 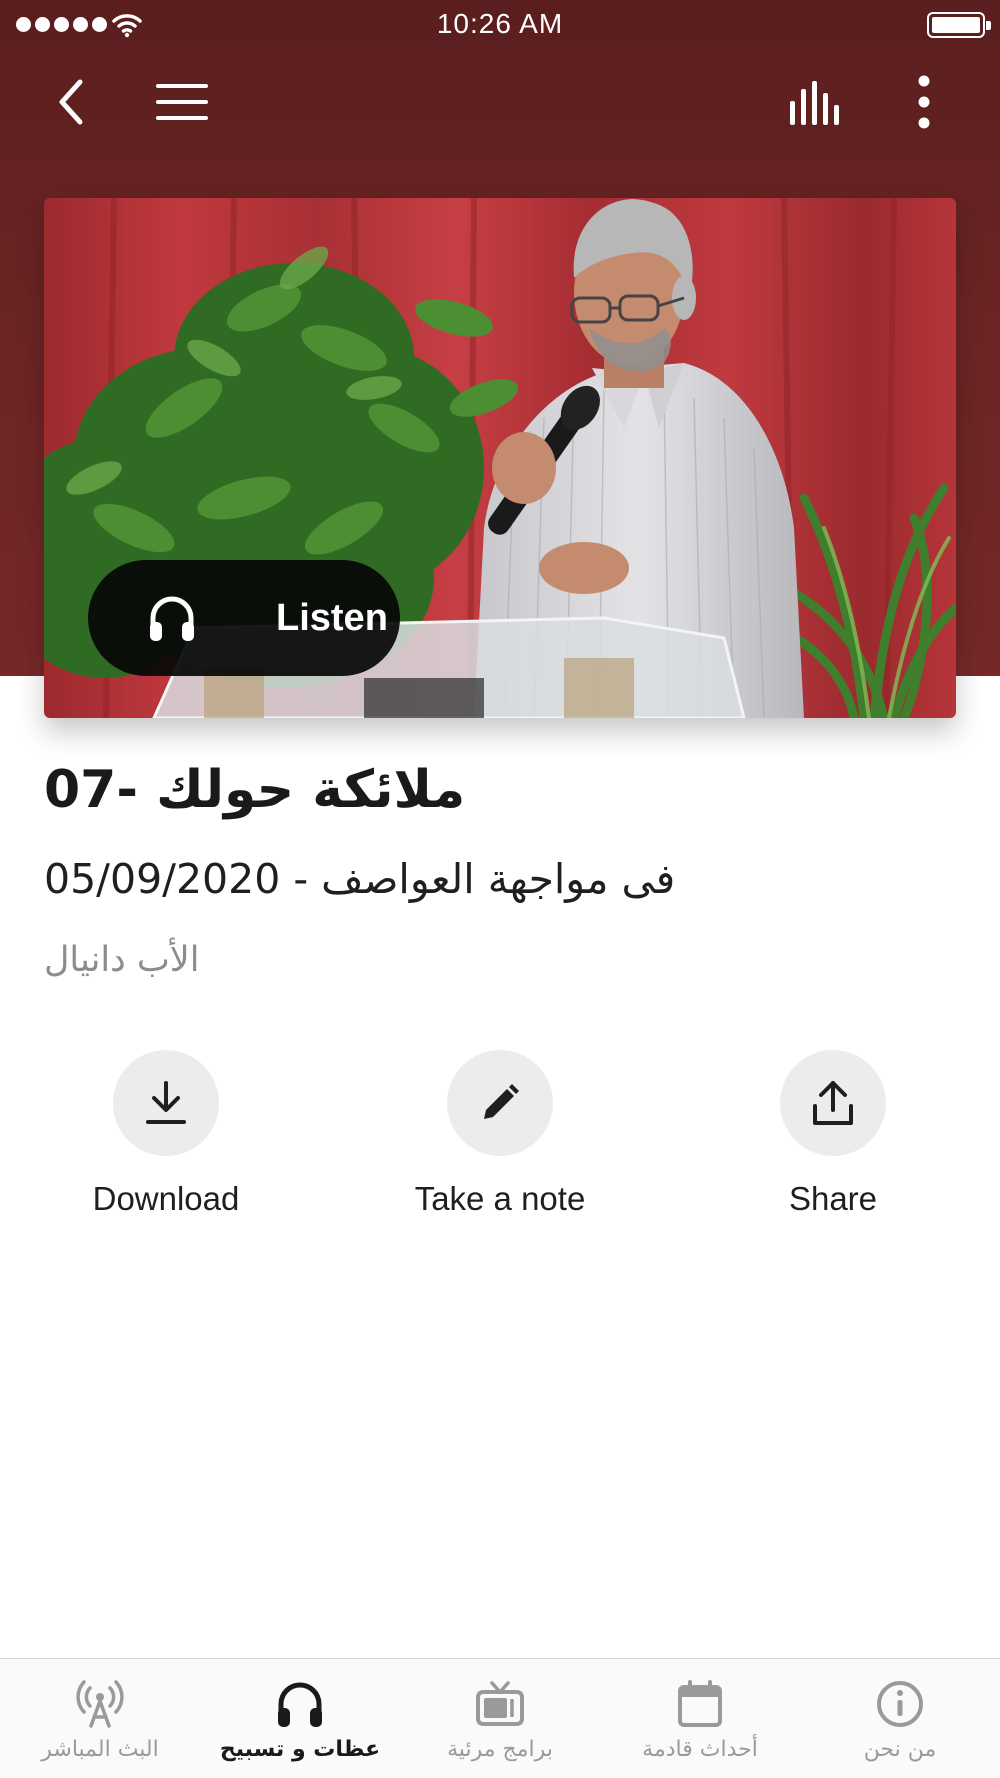 What do you see at coordinates (166, 1198) in the screenshot?
I see `download-label: Download` at bounding box center [166, 1198].